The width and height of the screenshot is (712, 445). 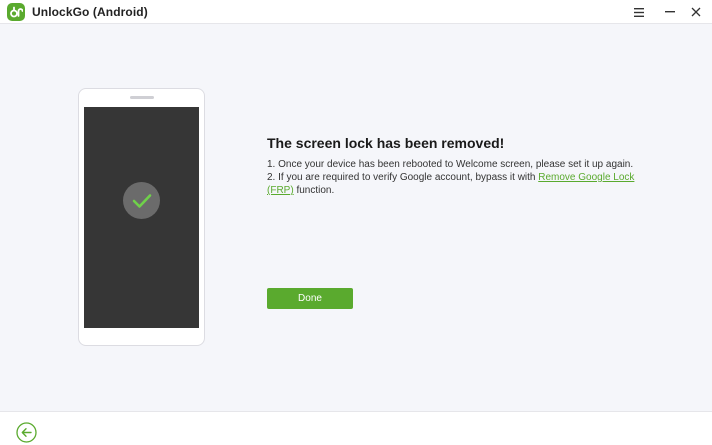 I want to click on minimize-icon, so click(x=670, y=12).